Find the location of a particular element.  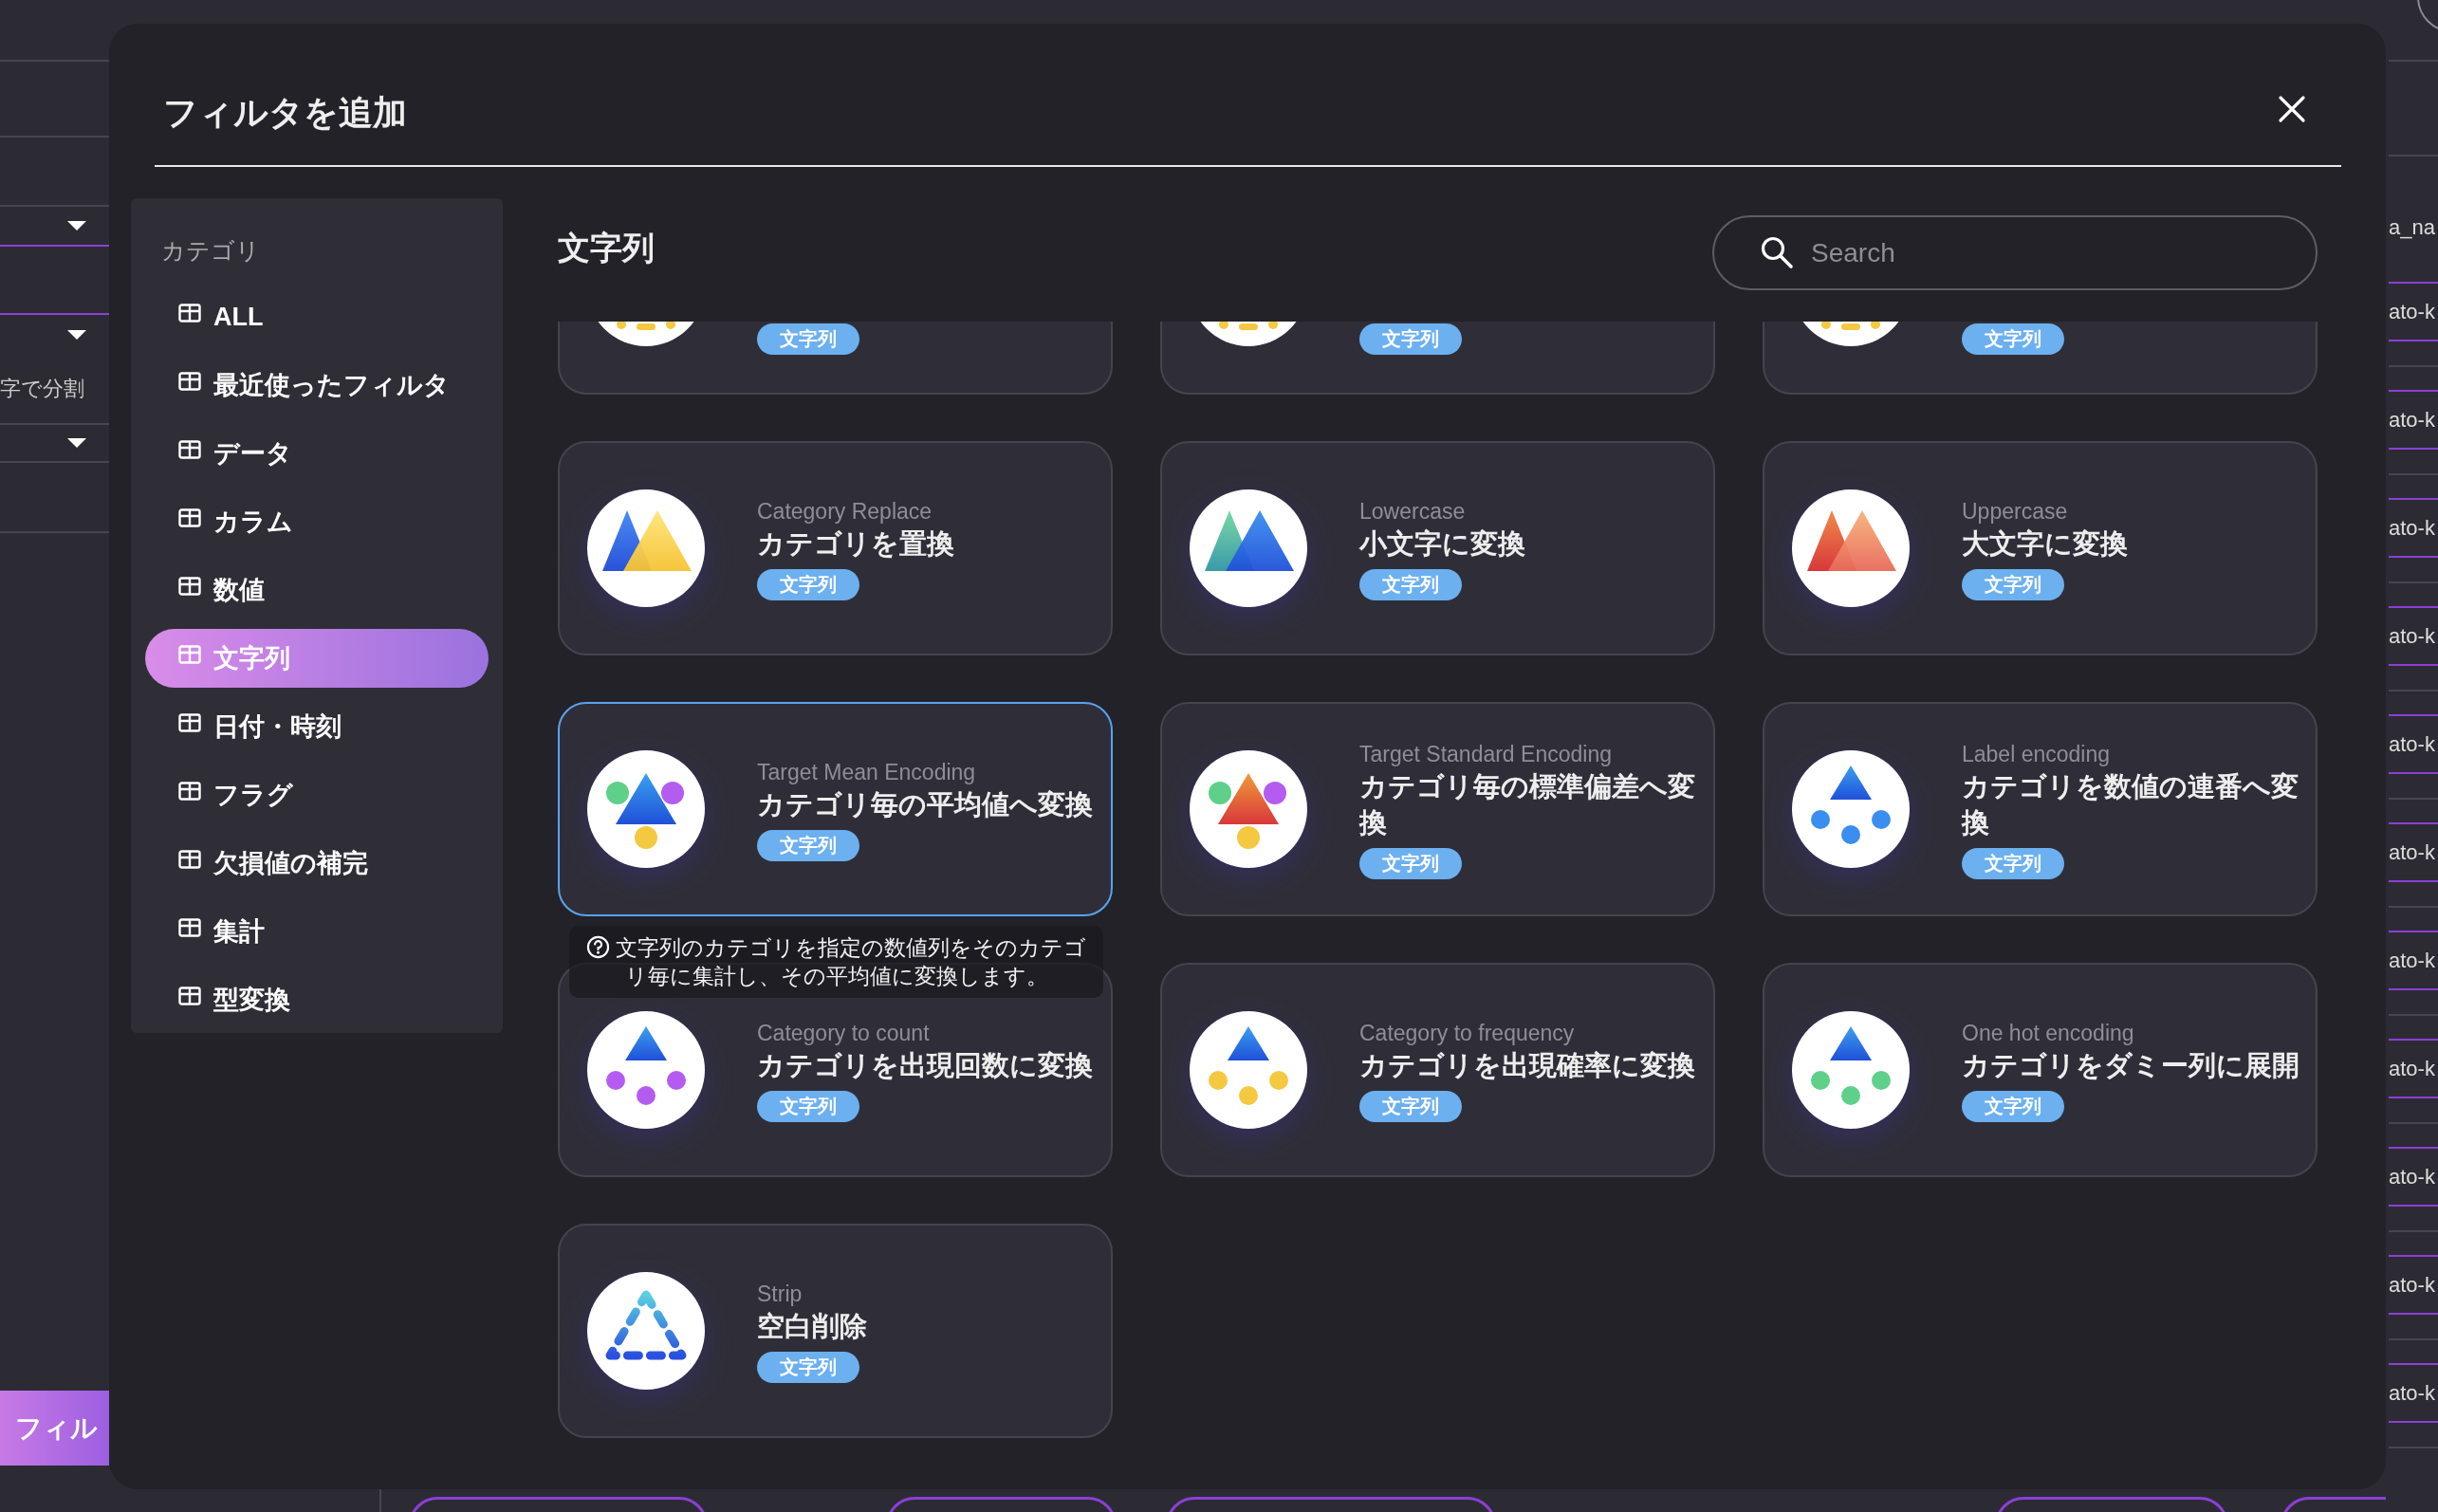

category-item: ALL is located at coordinates (317, 316).